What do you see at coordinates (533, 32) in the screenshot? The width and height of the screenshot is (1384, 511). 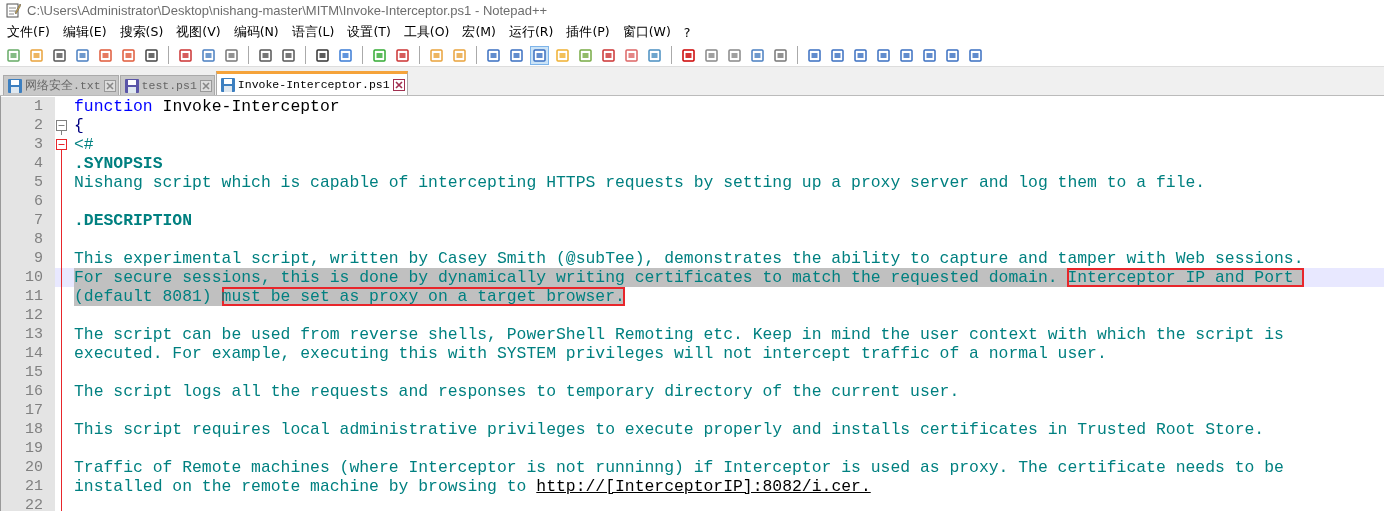 I see `menu-item: 运行(R)` at bounding box center [533, 32].